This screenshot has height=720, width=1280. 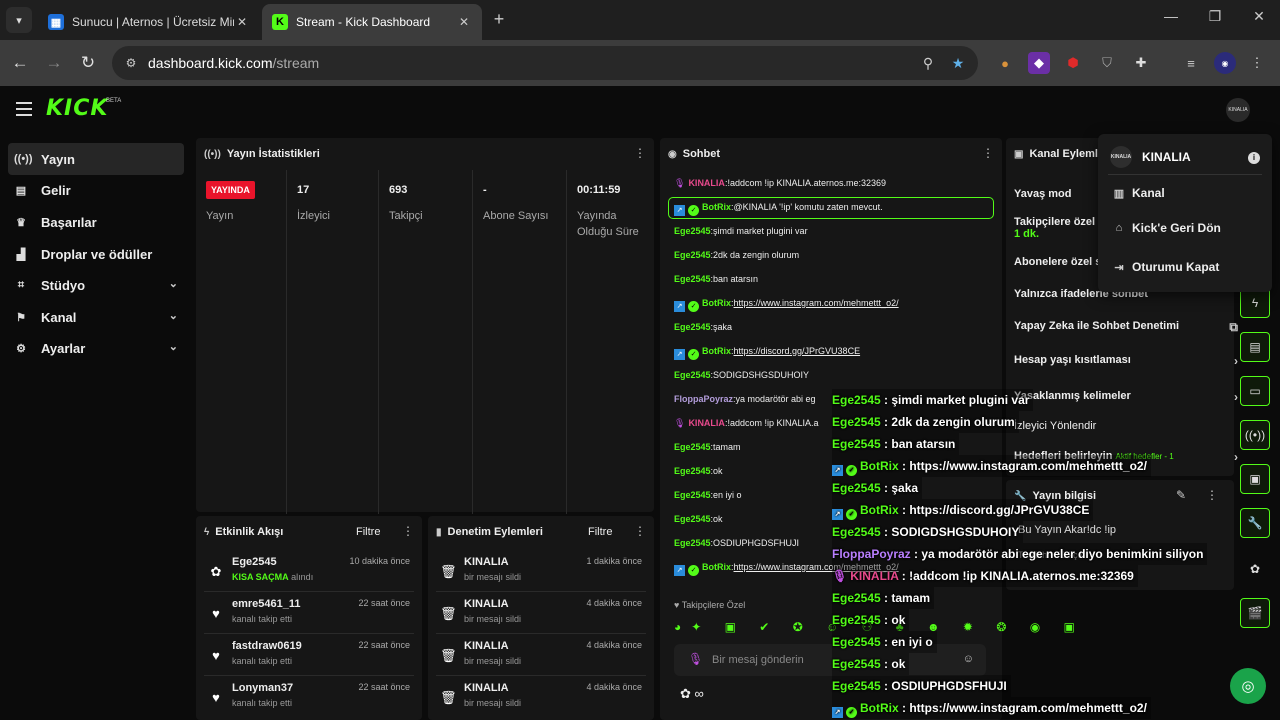 What do you see at coordinates (1107, 63) in the screenshot?
I see `shield-icon: ⛉` at bounding box center [1107, 63].